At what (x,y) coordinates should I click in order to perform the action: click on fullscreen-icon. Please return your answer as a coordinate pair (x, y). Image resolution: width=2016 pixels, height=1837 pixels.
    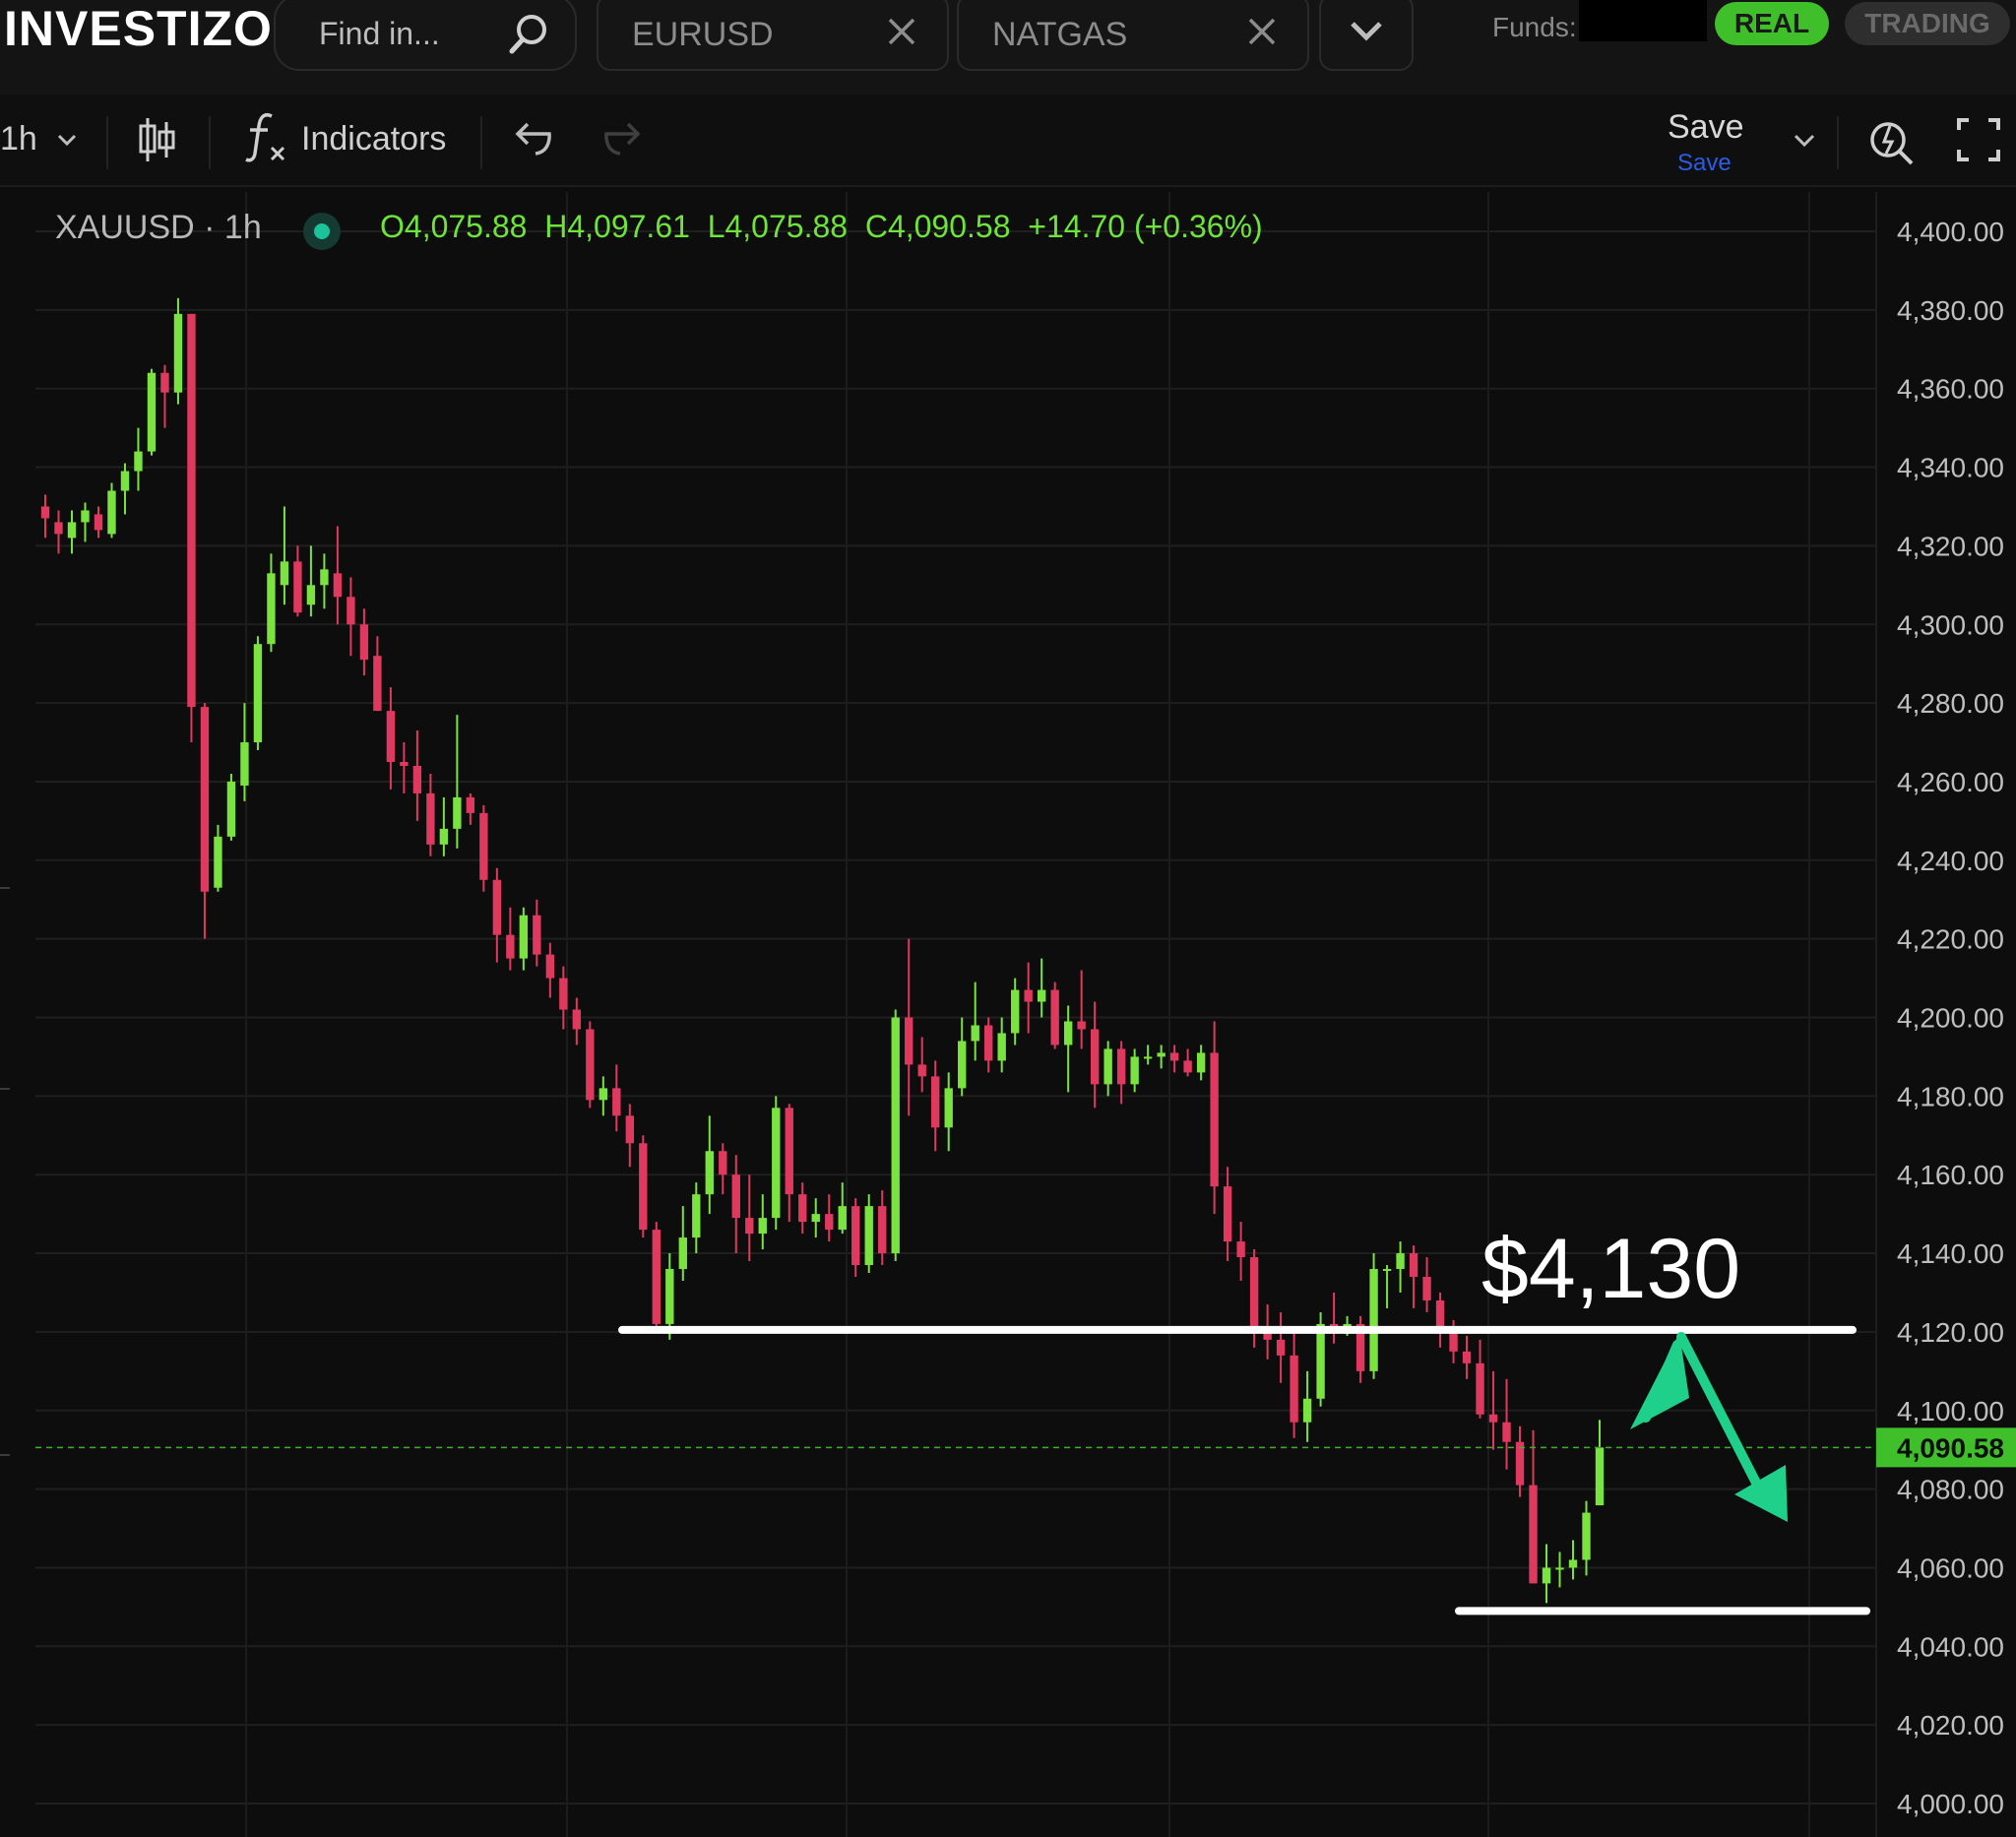
    Looking at the image, I should click on (1978, 139).